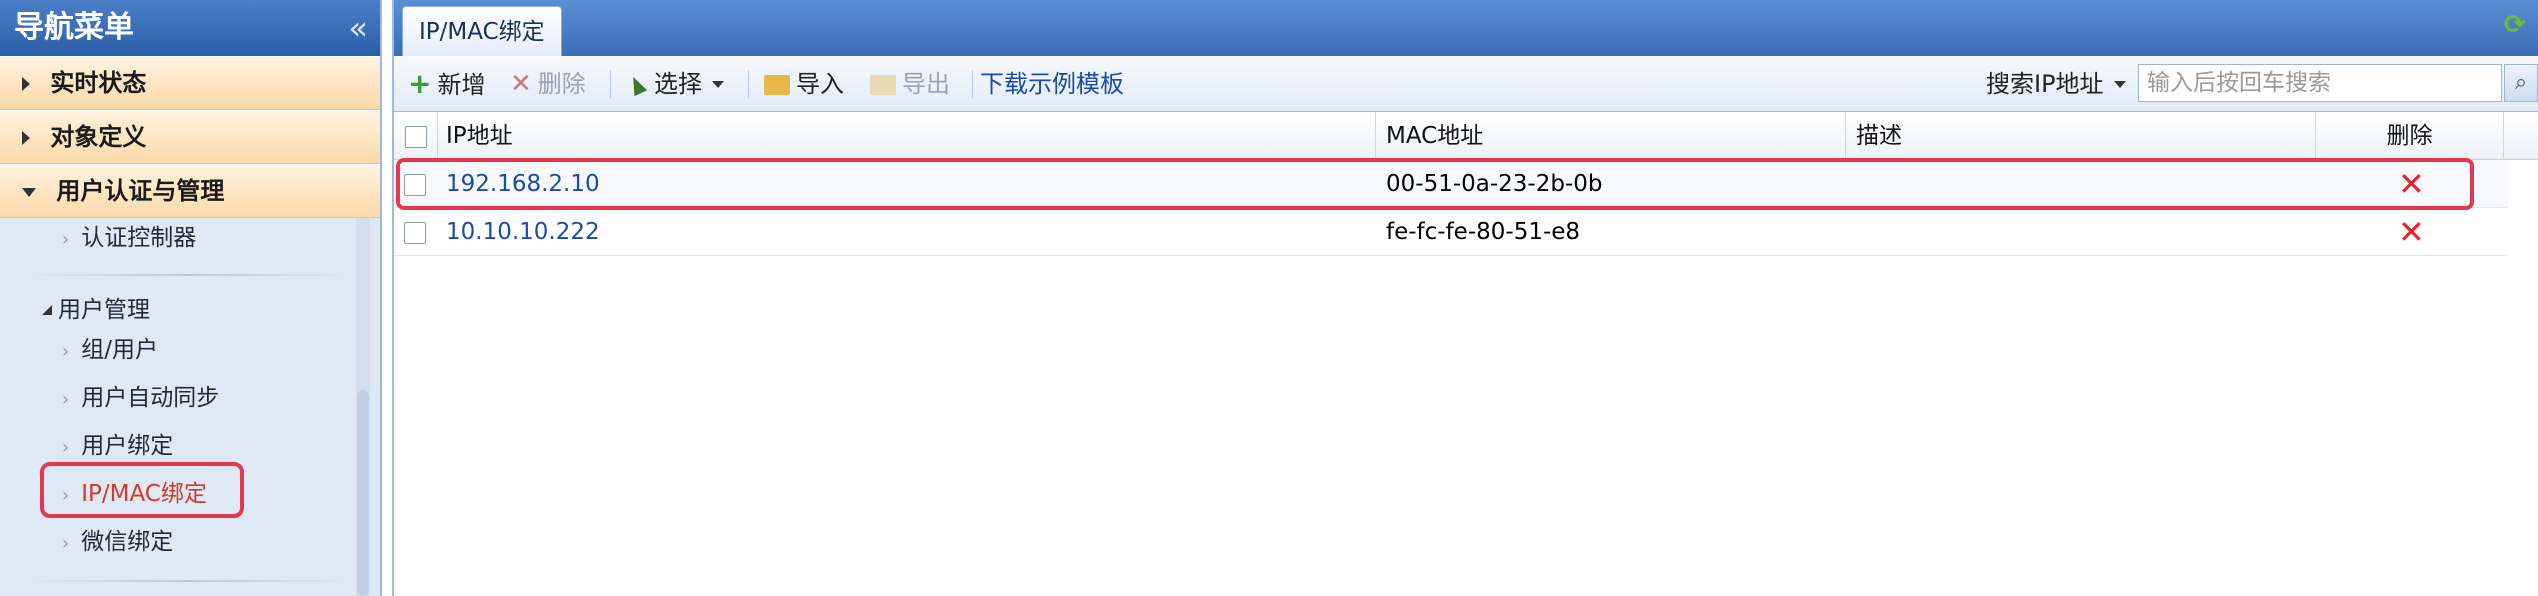 The image size is (2538, 596). What do you see at coordinates (1611, 136) in the screenshot?
I see `header-mac: MAC地址` at bounding box center [1611, 136].